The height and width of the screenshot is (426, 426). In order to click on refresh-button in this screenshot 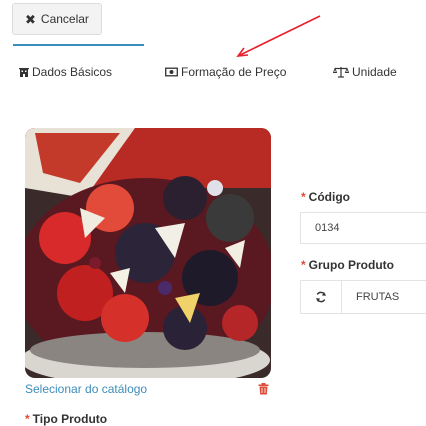, I will do `click(321, 297)`.